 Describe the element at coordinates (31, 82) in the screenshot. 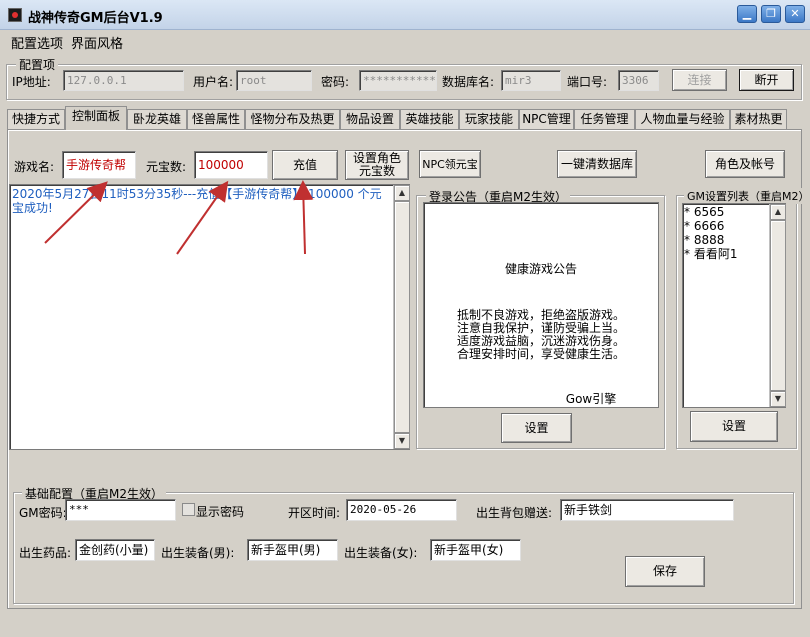

I see `ip-label: IP地址:` at that location.